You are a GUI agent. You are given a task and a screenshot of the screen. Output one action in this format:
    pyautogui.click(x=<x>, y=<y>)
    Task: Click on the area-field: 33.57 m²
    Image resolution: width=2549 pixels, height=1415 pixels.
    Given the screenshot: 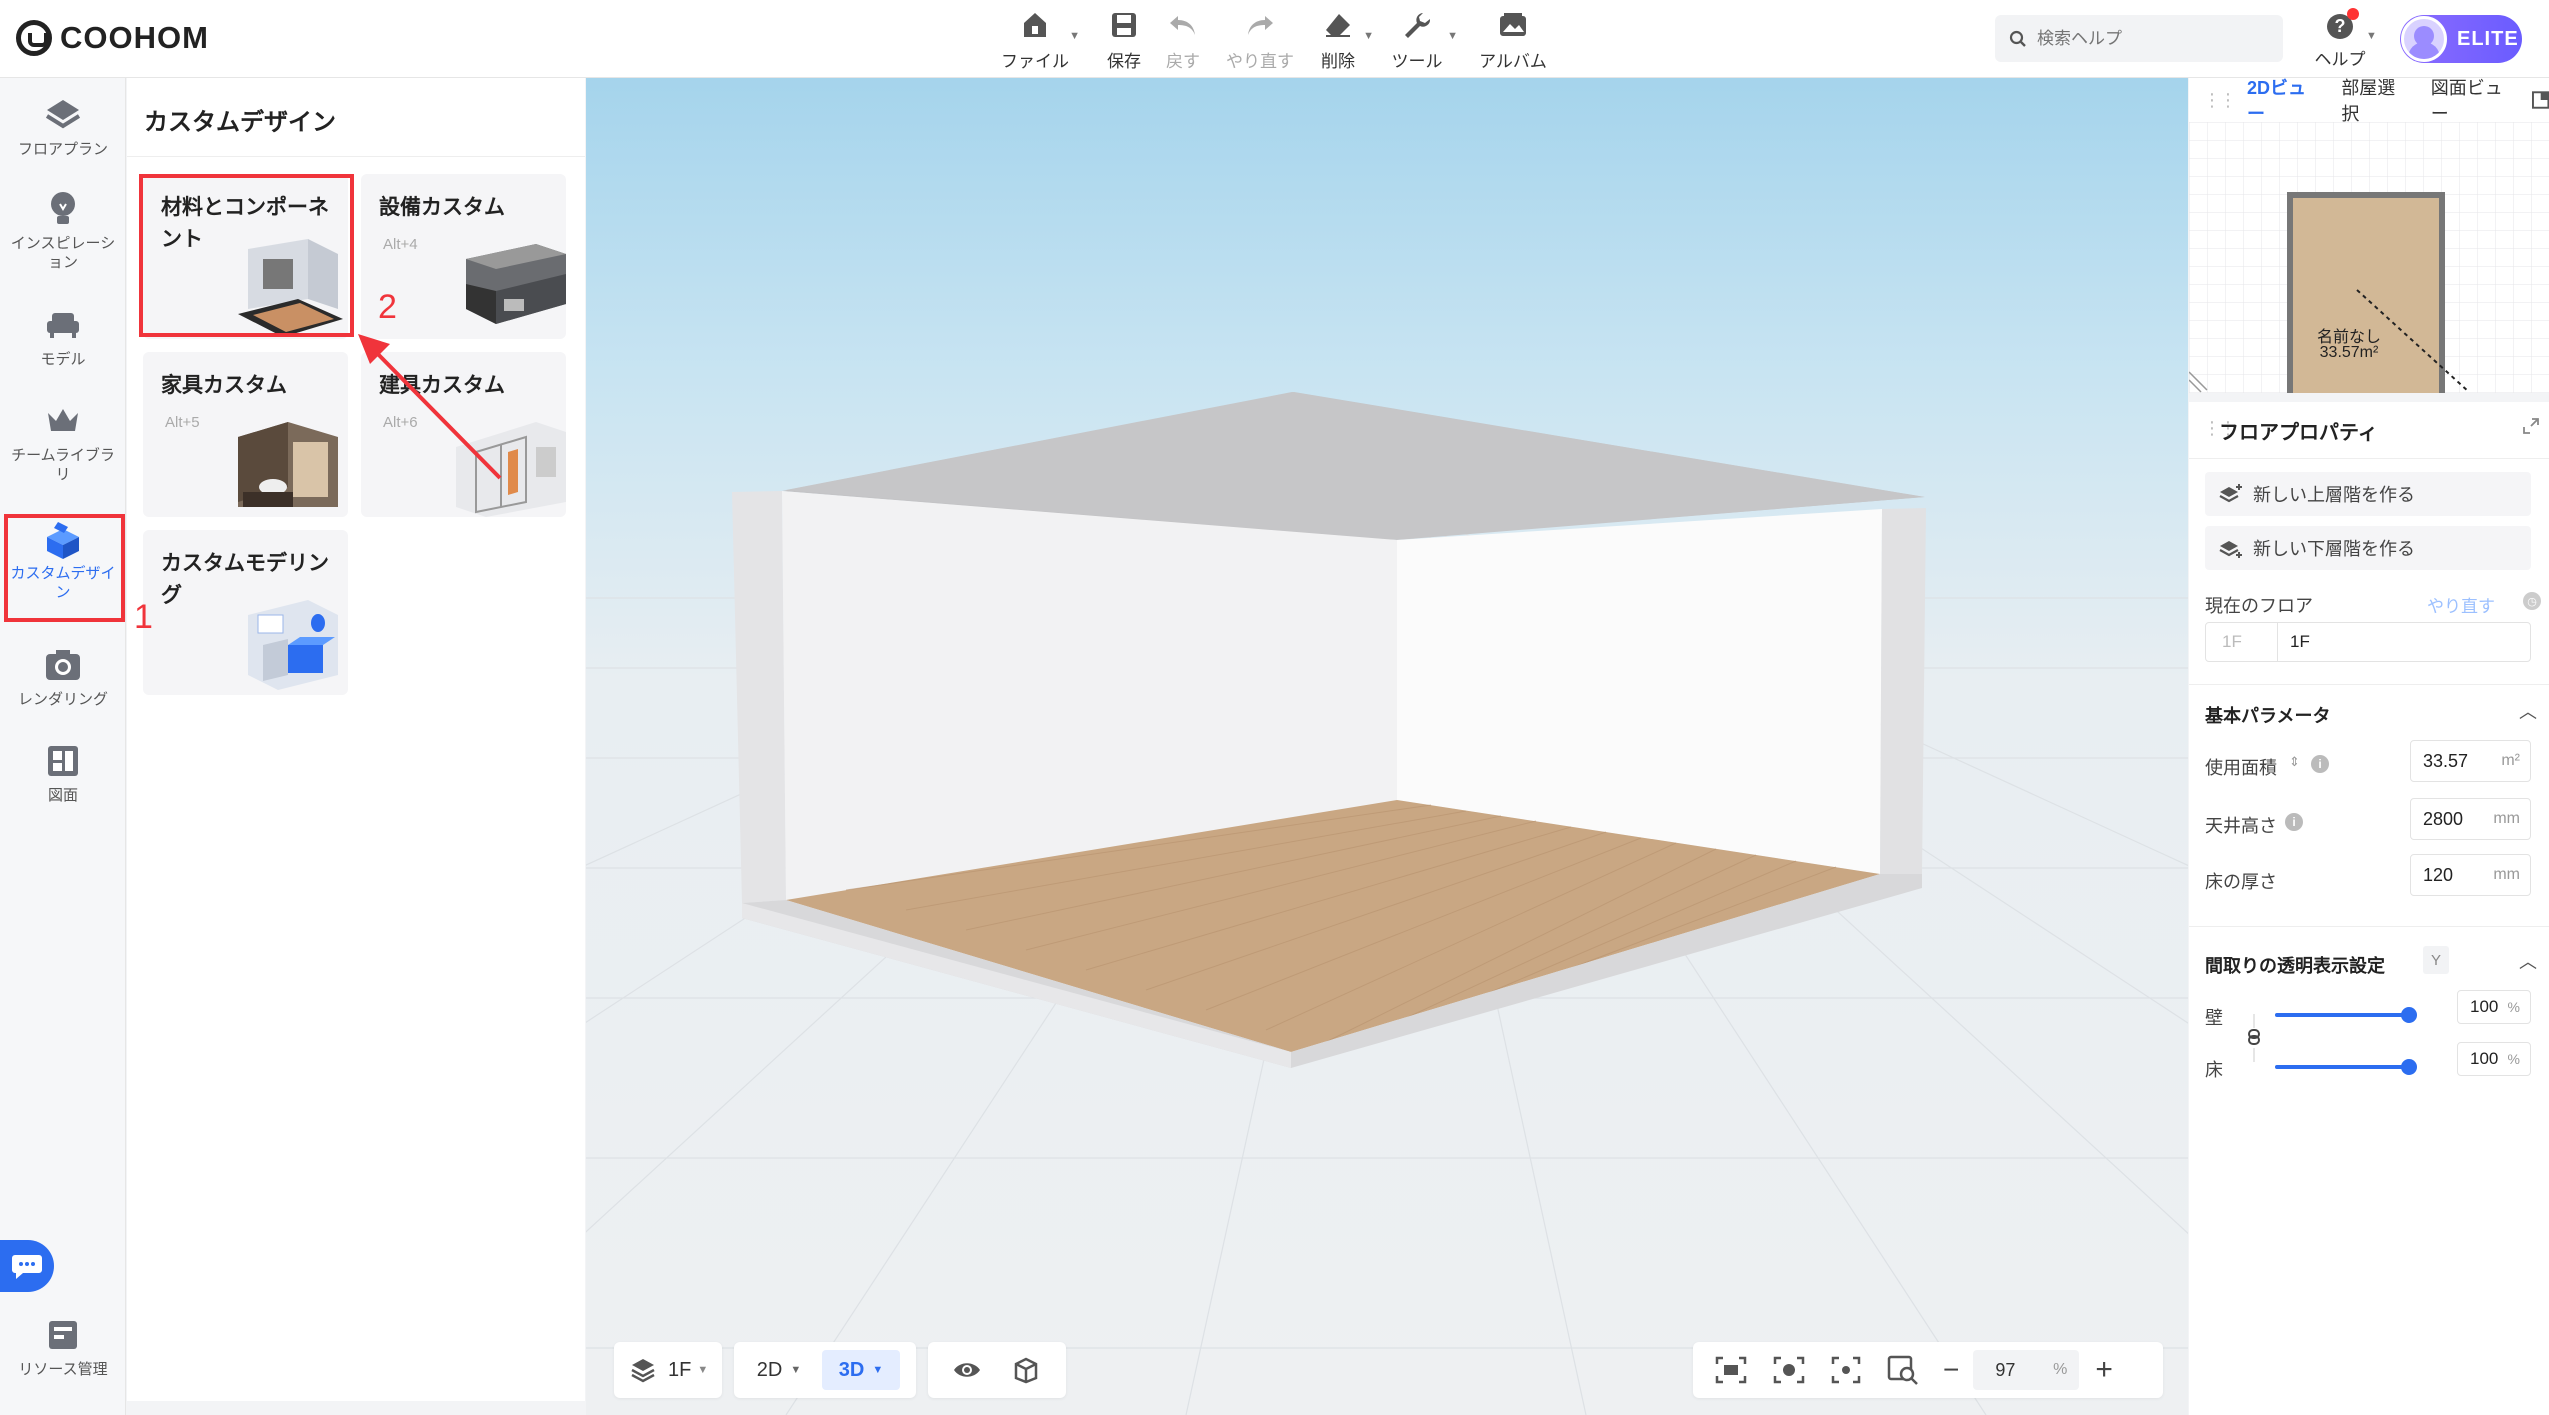 What is the action you would take?
    pyautogui.click(x=2470, y=761)
    